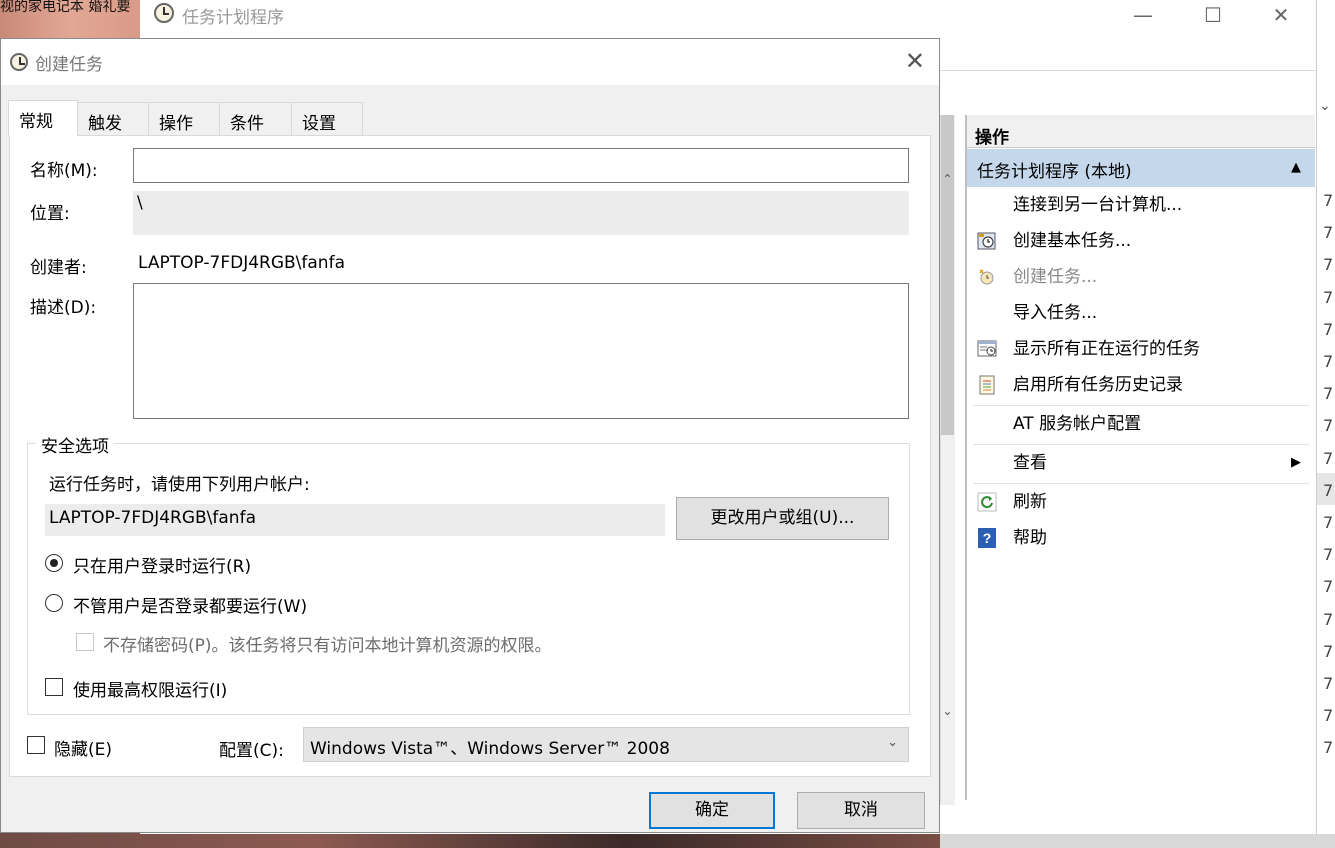  What do you see at coordinates (69, 65) in the screenshot?
I see `dialog-title: 创建任务` at bounding box center [69, 65].